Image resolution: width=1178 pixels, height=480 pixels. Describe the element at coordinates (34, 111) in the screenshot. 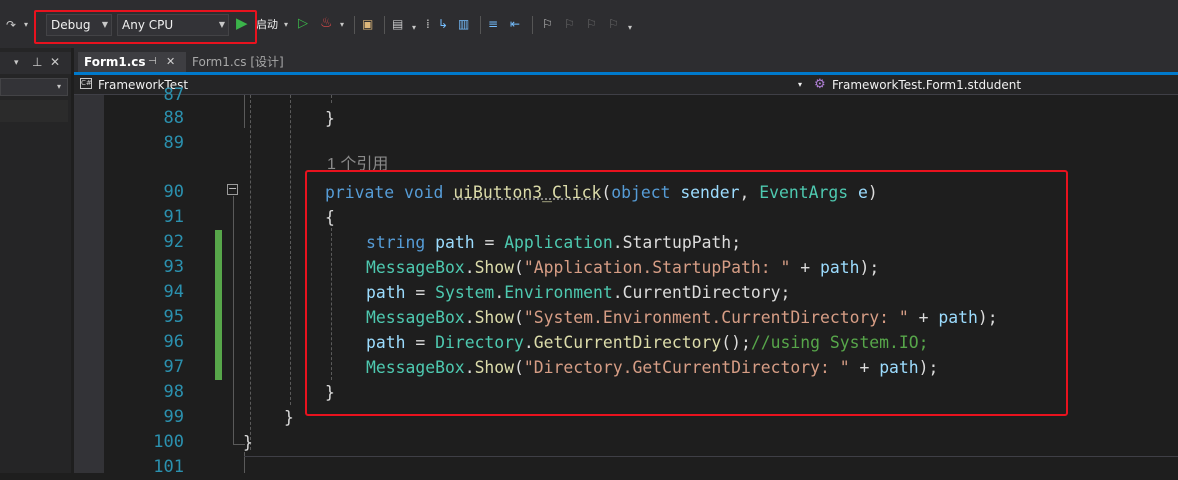

I see `side-panel-bar` at that location.